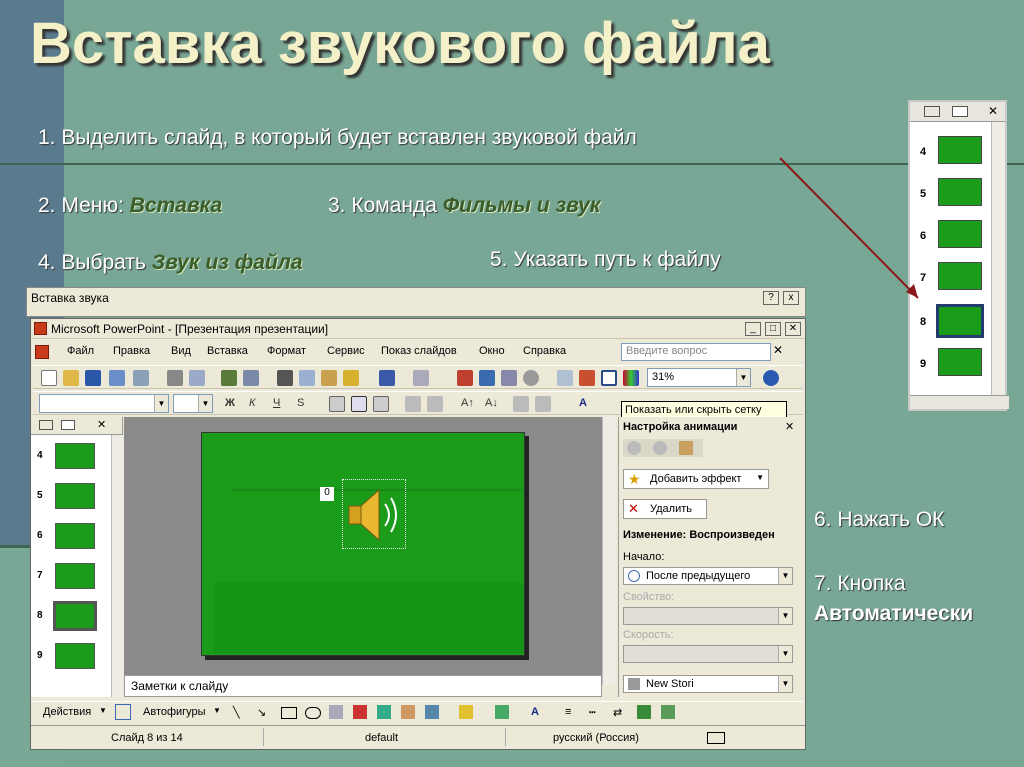 The width and height of the screenshot is (1024, 767). Describe the element at coordinates (346, 351) in the screenshot. I see `menu-tools: Сервис` at that location.